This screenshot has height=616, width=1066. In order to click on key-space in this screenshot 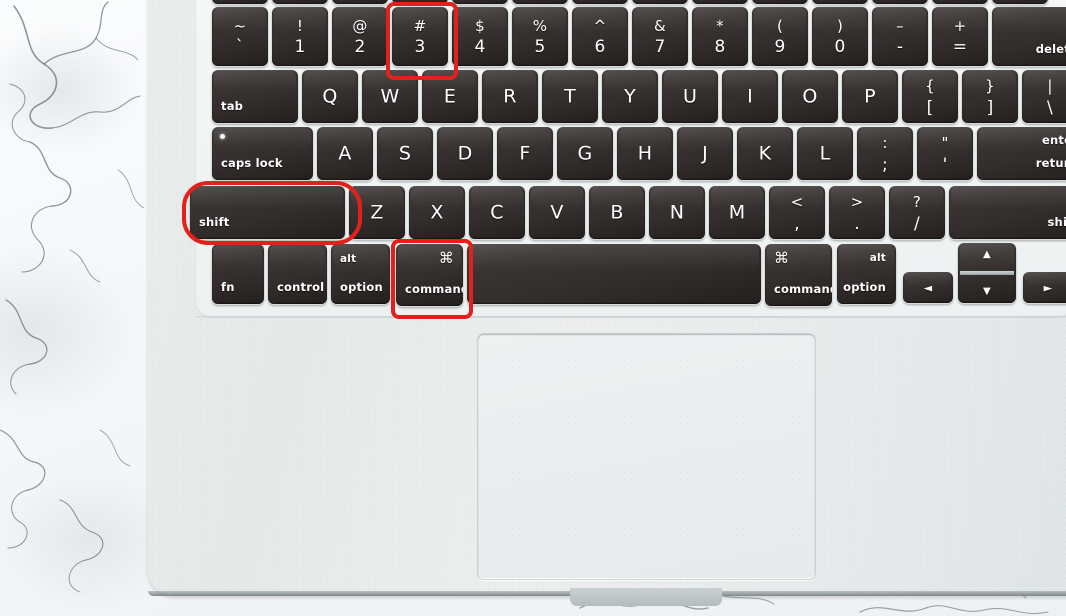, I will do `click(614, 274)`.